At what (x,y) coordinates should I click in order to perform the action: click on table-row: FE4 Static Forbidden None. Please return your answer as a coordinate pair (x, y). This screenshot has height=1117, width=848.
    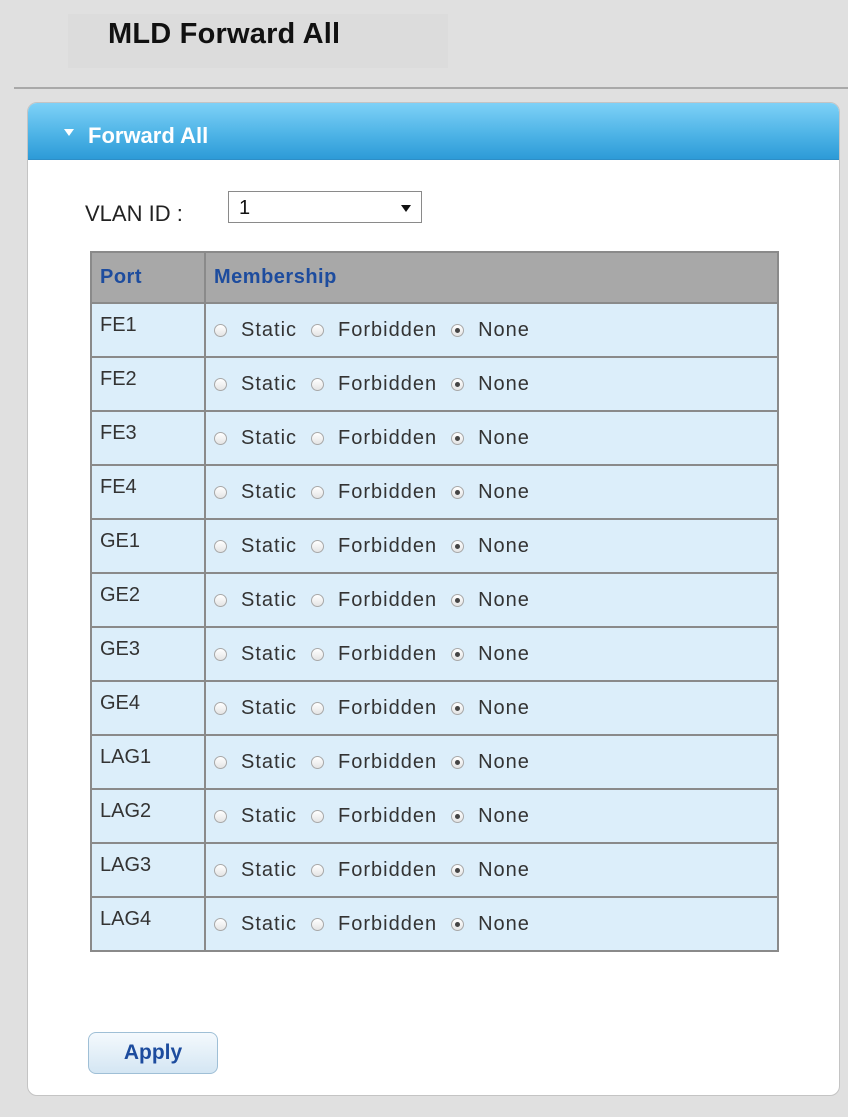
    Looking at the image, I should click on (434, 492).